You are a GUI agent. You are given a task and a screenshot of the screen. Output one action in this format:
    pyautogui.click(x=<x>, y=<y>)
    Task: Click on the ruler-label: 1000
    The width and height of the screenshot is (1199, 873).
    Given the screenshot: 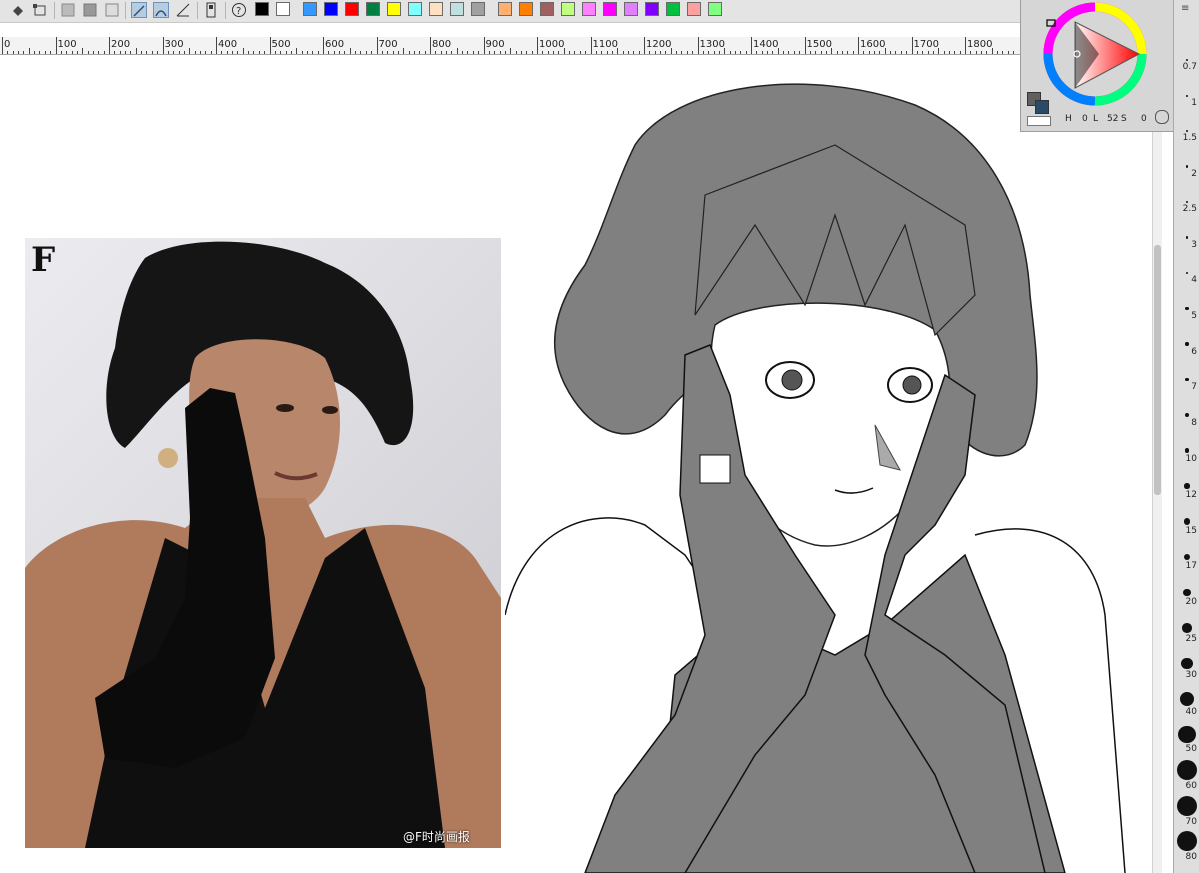 What is the action you would take?
    pyautogui.click(x=552, y=44)
    